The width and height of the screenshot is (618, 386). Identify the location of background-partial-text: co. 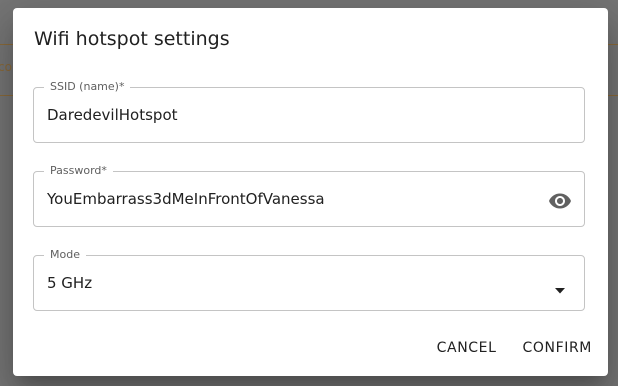
(6, 67).